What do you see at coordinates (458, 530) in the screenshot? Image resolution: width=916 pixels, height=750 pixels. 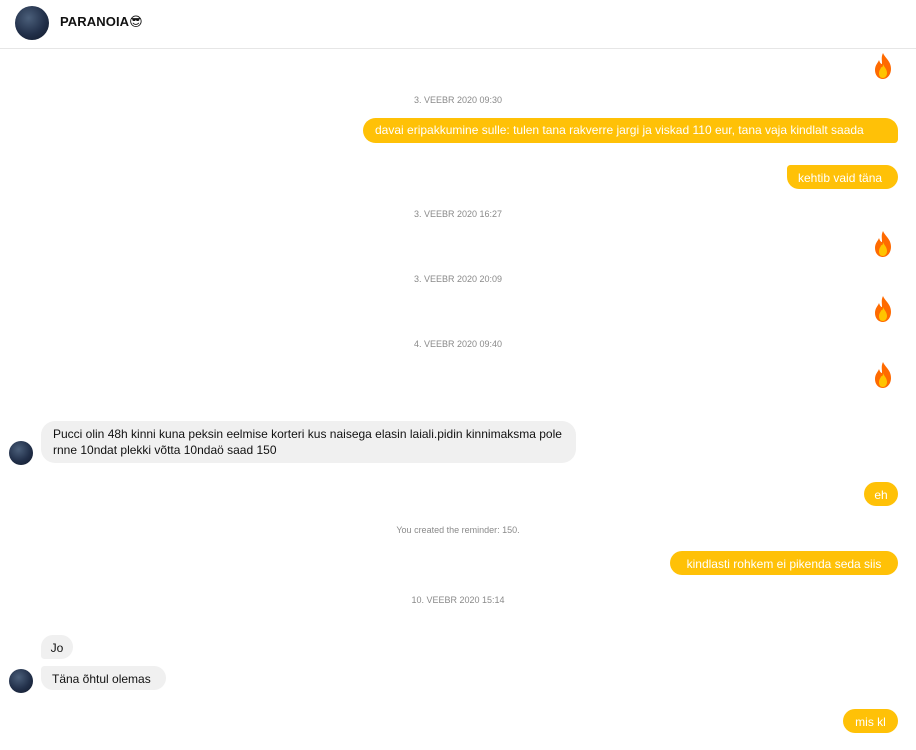 I see `reminder-notice: You created the reminder: 150.` at bounding box center [458, 530].